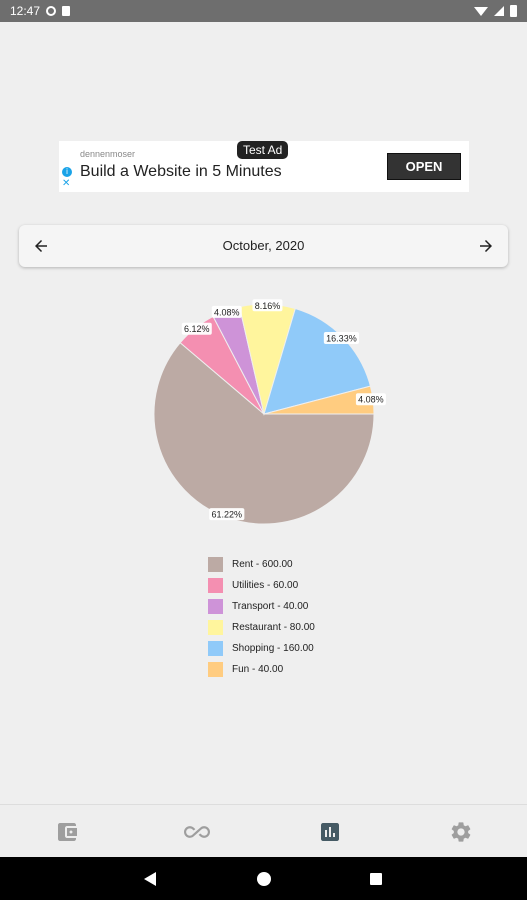 The height and width of the screenshot is (900, 527). I want to click on nav-settings, so click(461, 832).